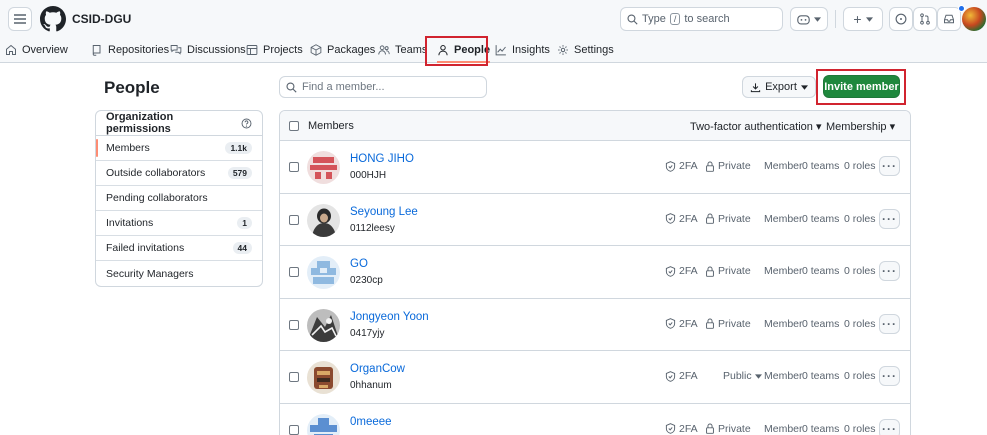 The width and height of the screenshot is (987, 435). Describe the element at coordinates (140, 123) in the screenshot. I see `sidebar-header-label: Organization permissions` at that location.